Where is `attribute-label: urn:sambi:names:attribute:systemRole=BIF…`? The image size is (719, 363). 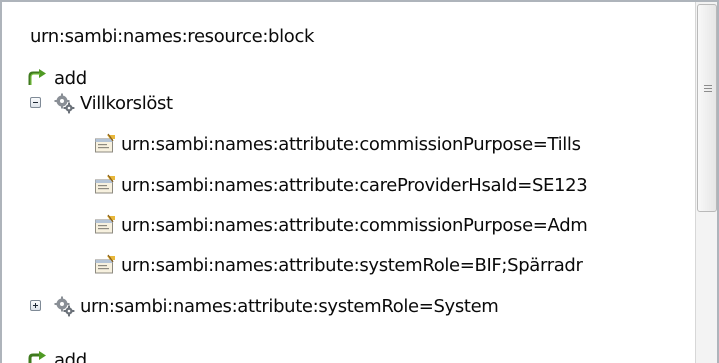 attribute-label: urn:sambi:names:attribute:systemRole=BIF… is located at coordinates (352, 265).